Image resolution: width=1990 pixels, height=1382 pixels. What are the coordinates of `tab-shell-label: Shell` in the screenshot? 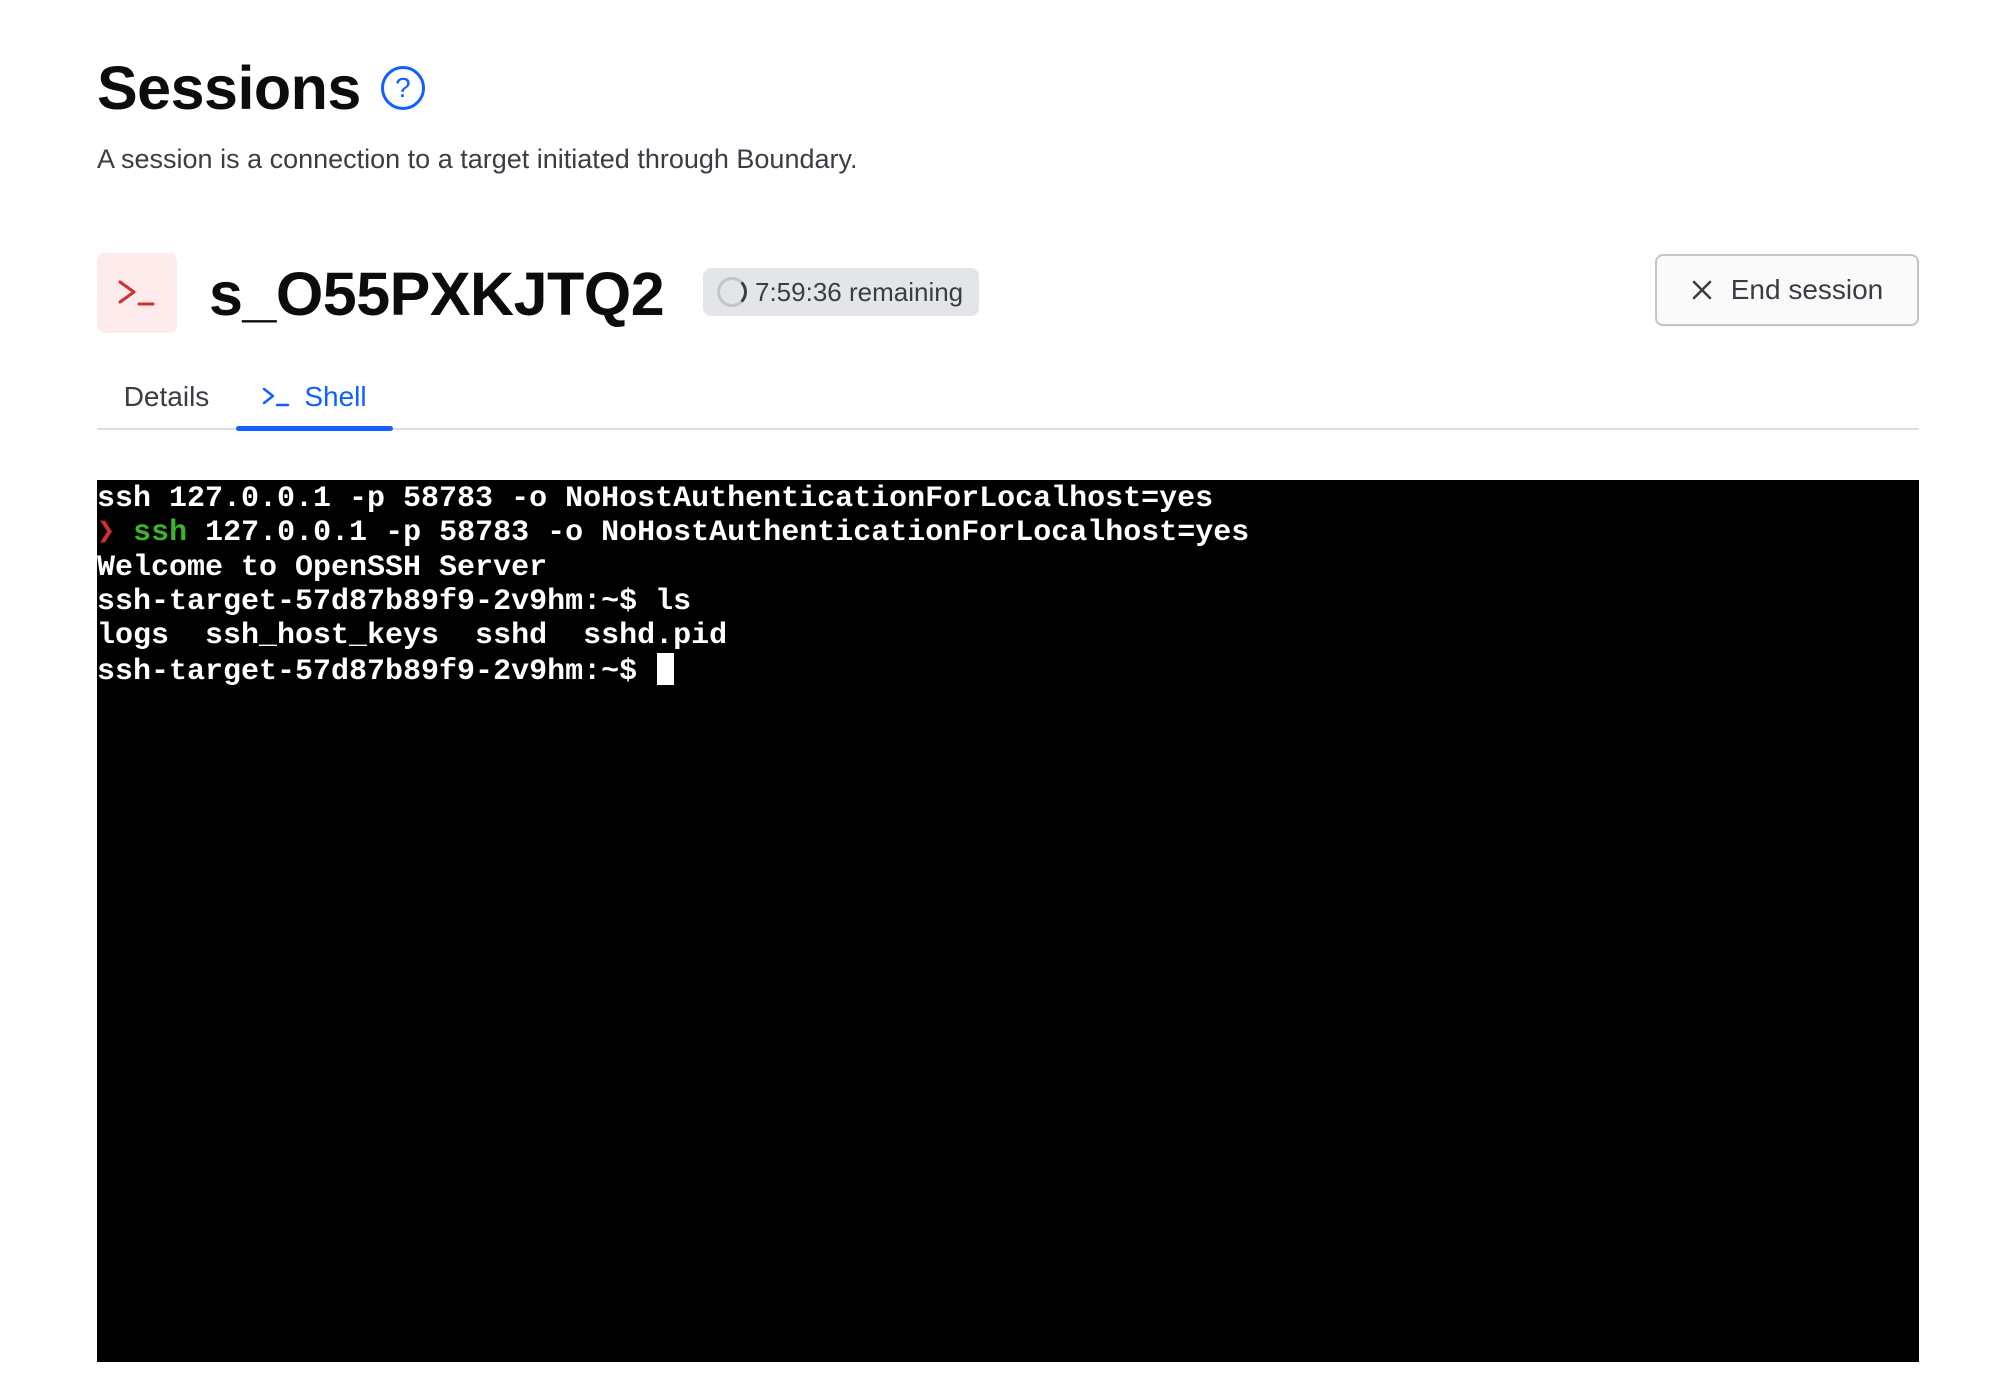 It's located at (335, 396).